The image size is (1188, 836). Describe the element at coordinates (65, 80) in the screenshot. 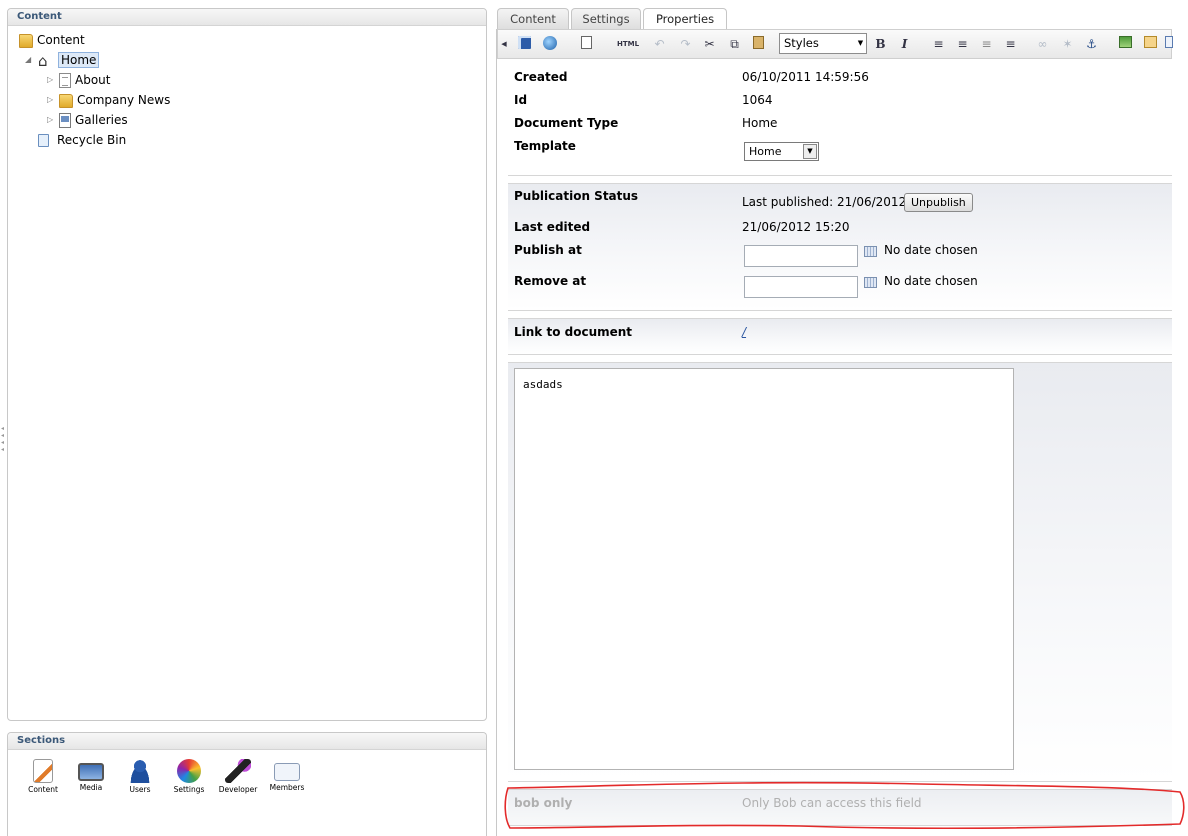

I see `document-icon` at that location.